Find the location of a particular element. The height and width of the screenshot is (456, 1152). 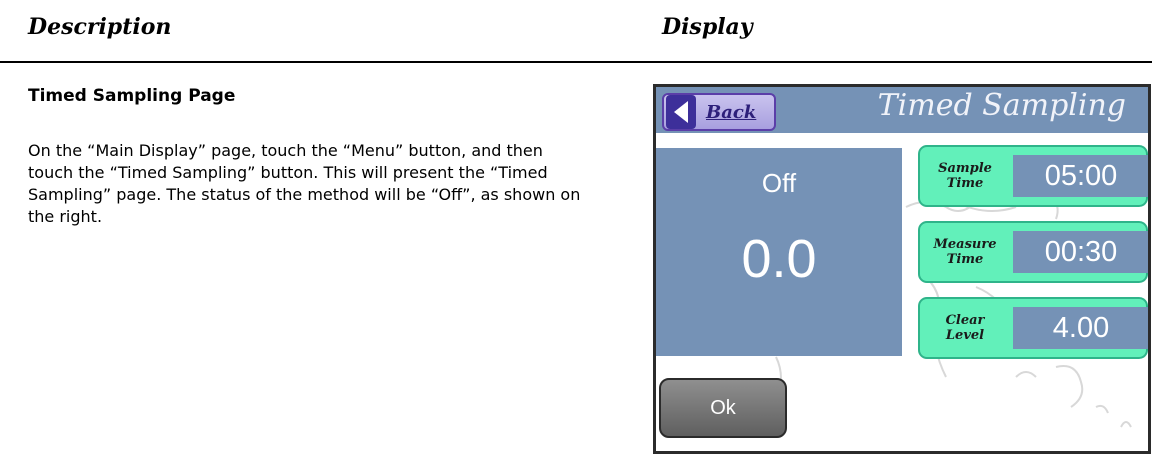

screen-title: Timed Sampling is located at coordinates (1001, 105).